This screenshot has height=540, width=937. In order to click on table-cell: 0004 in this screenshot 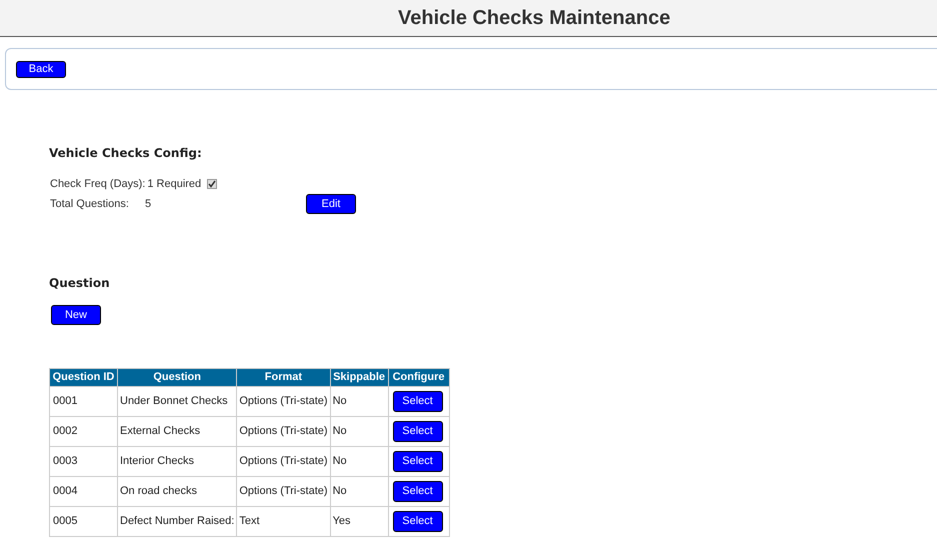, I will do `click(84, 491)`.